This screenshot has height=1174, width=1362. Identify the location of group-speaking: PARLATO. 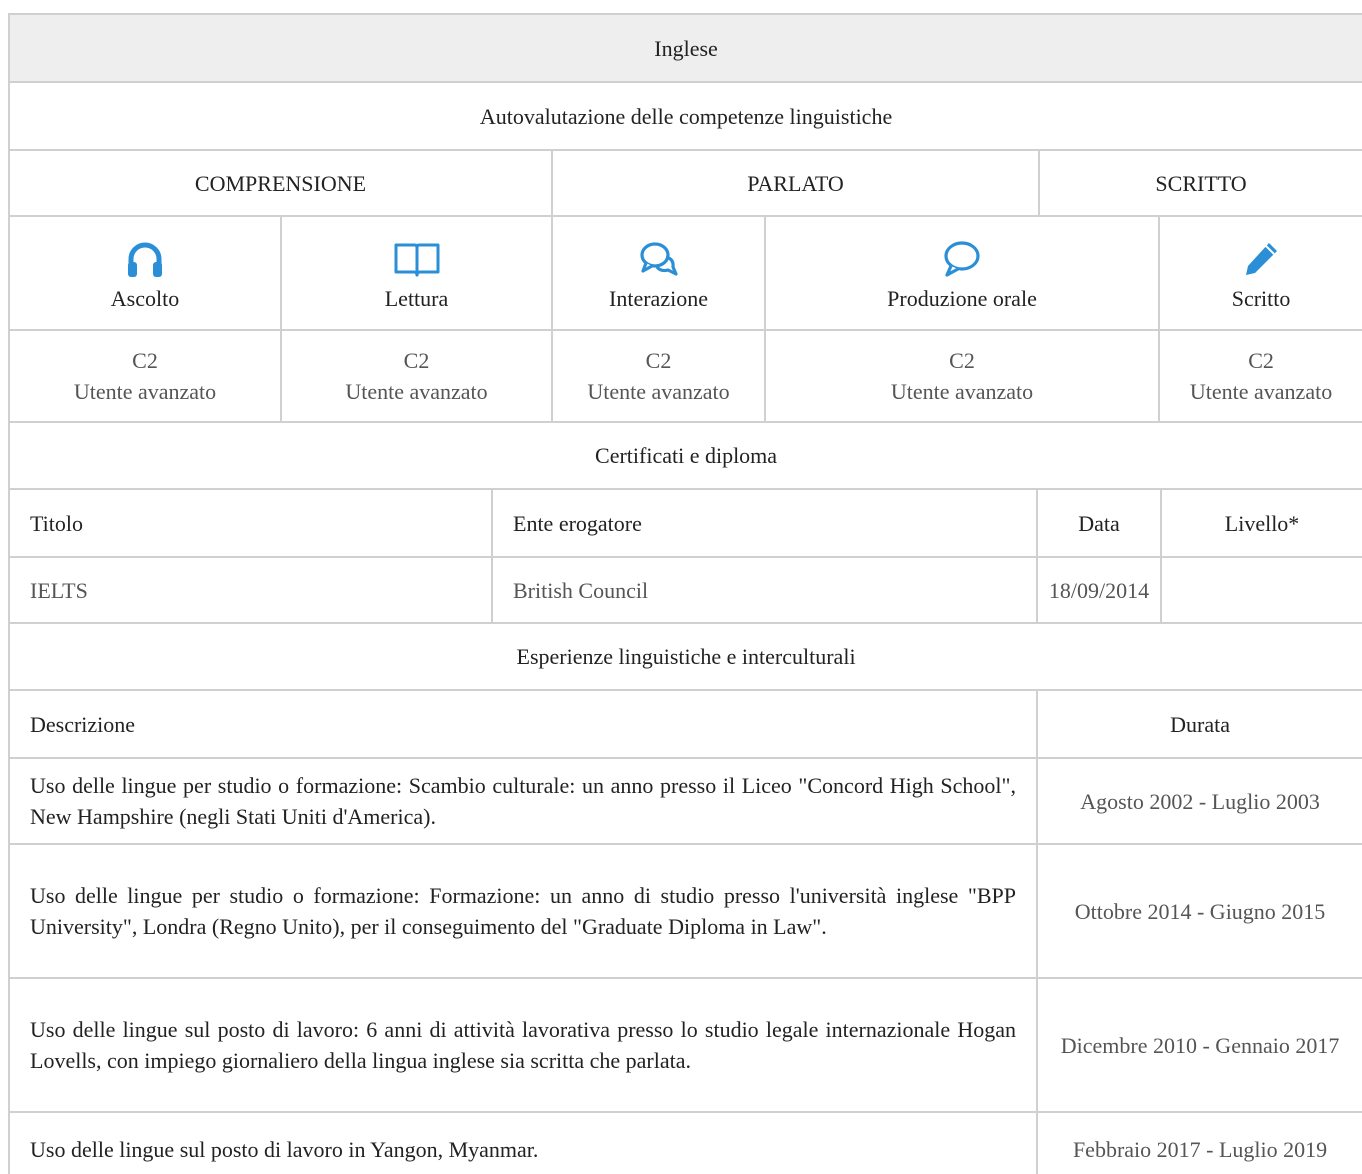
(795, 183).